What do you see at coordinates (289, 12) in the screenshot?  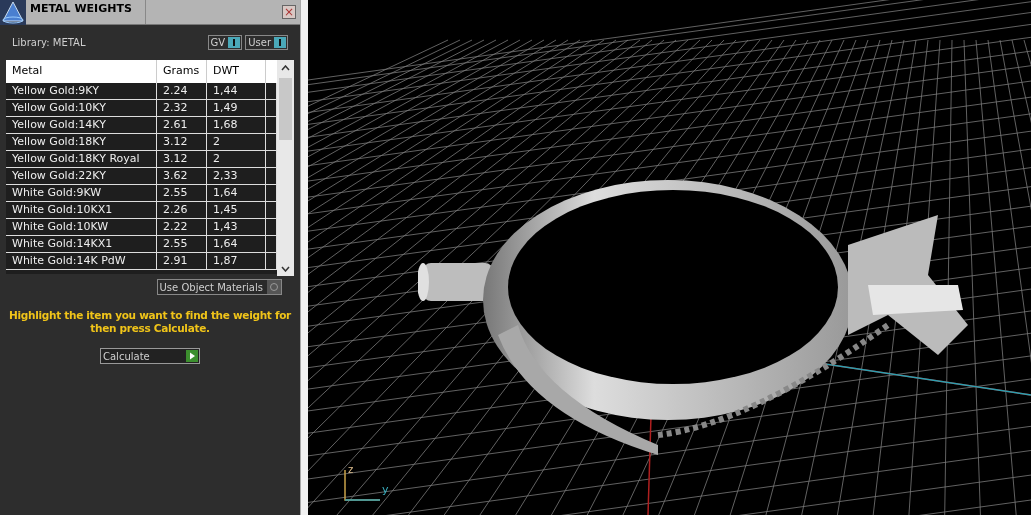 I see `close-button: ×` at bounding box center [289, 12].